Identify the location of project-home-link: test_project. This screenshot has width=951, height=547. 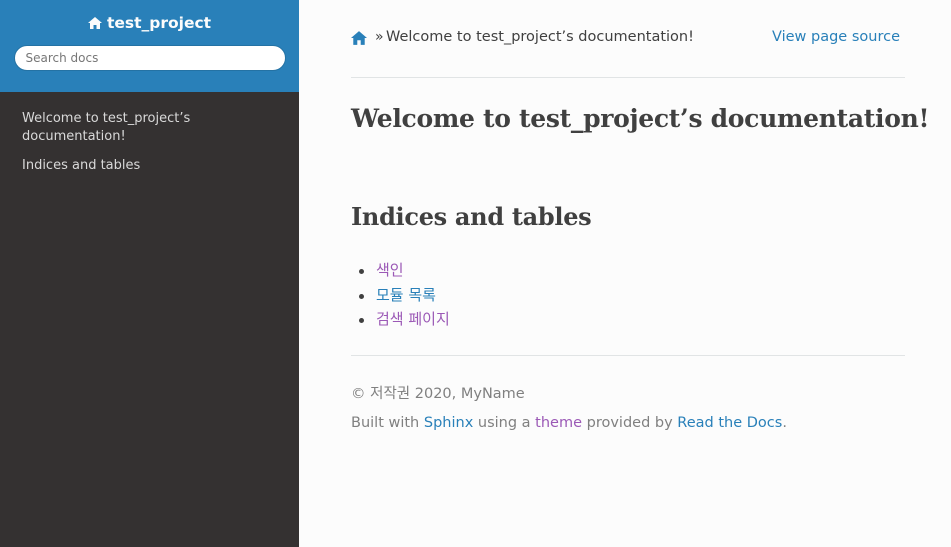
(149, 23).